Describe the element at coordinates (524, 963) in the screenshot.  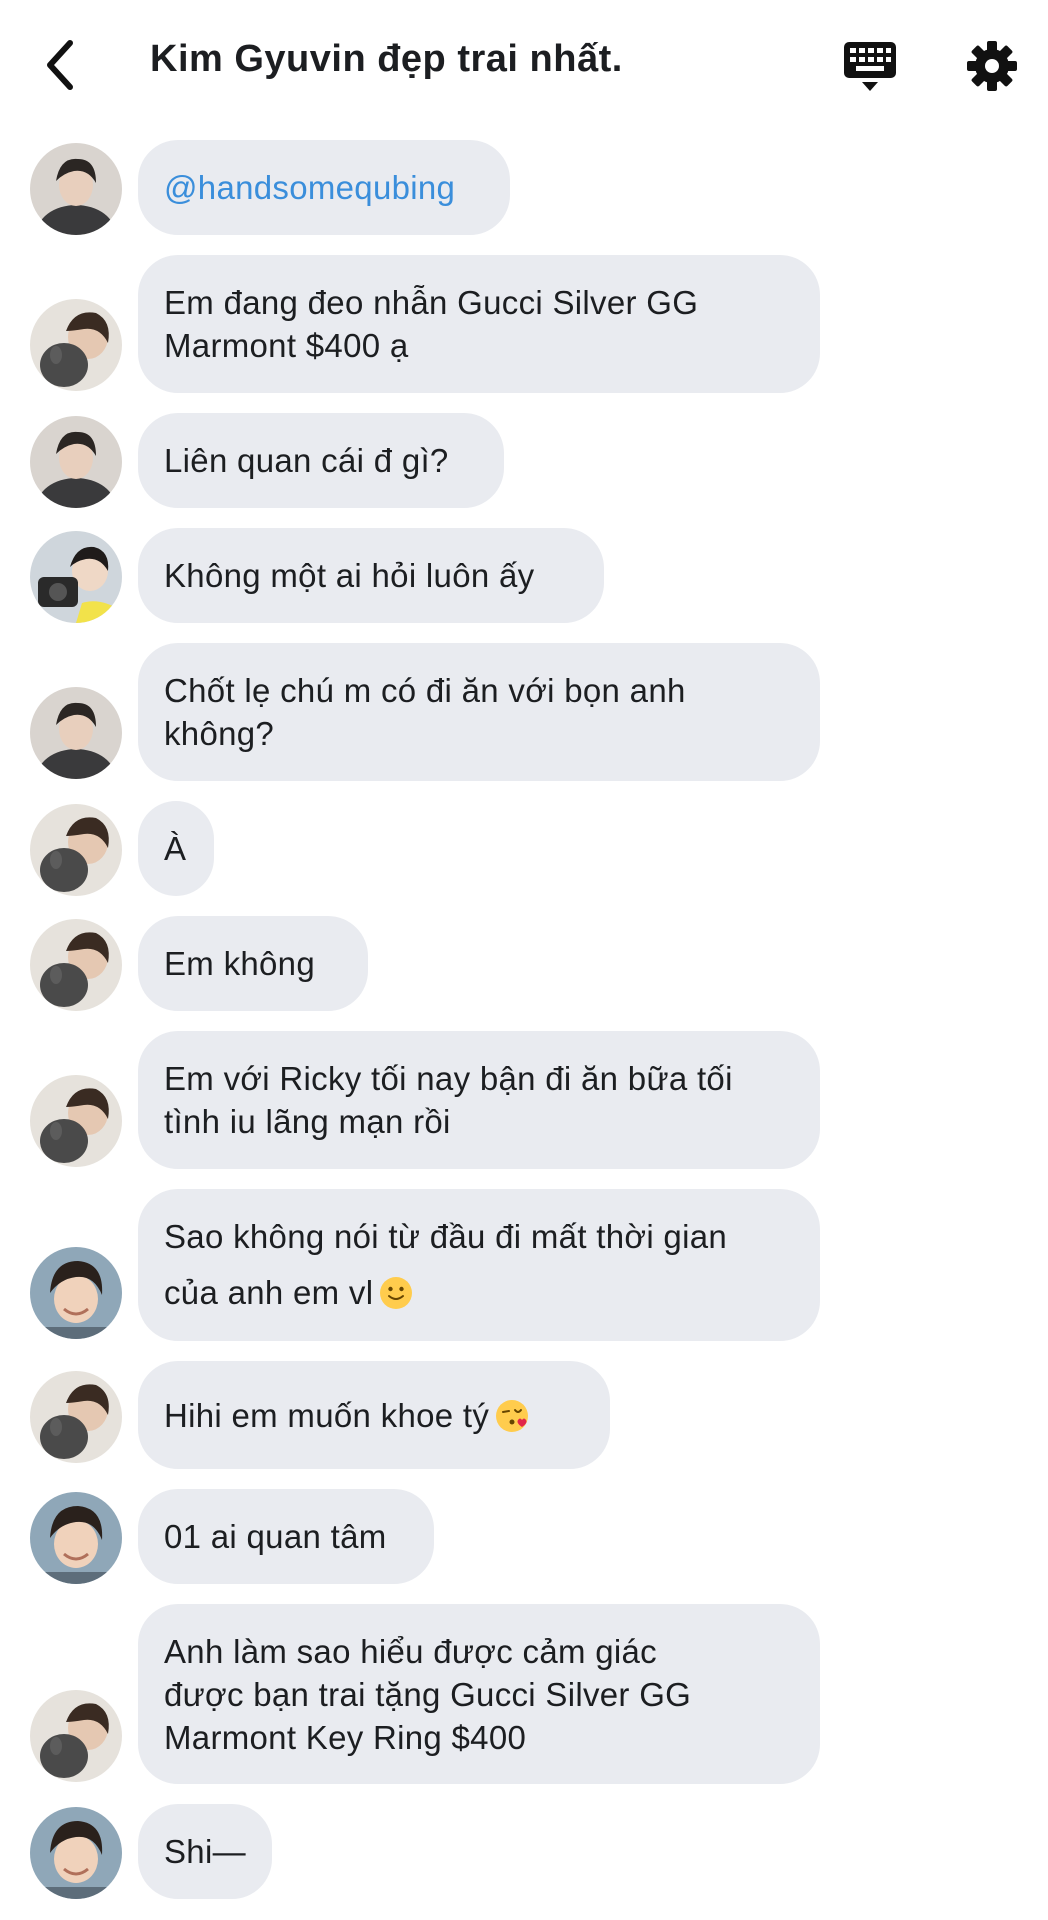
I see `message-row: Em không` at that location.